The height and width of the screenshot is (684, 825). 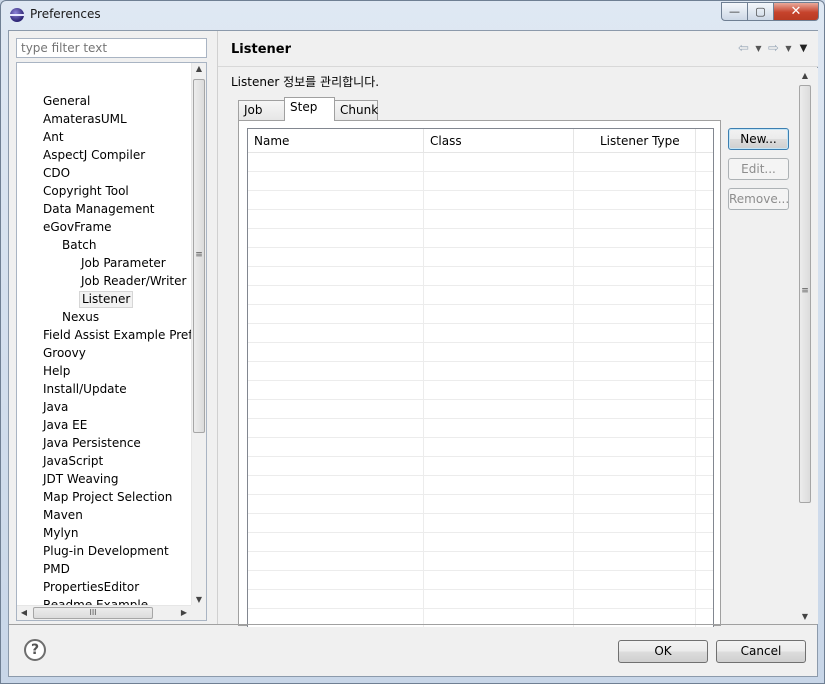 I want to click on tree-item: Job Reader/Writer, so click(x=133, y=281).